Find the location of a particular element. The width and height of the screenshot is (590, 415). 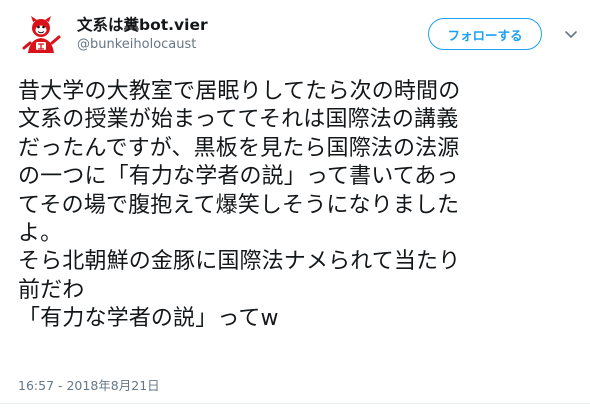

follow-button: フォローする is located at coordinates (485, 34).